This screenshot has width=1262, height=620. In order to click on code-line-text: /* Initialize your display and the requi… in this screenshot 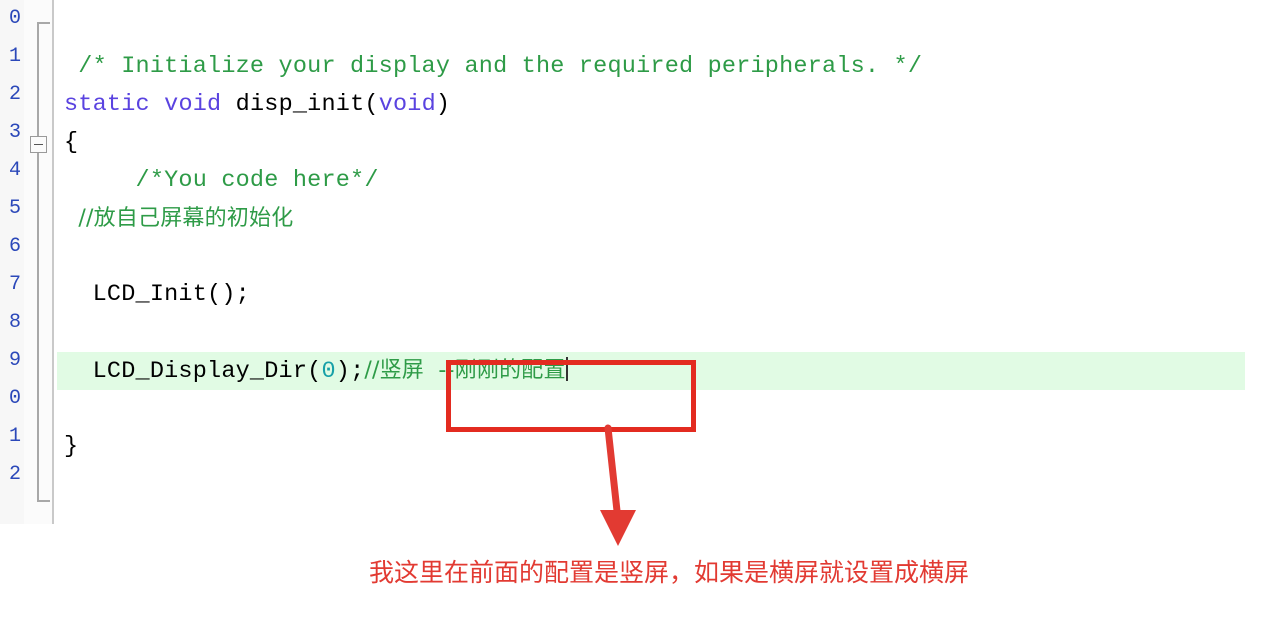, I will do `click(489, 67)`.